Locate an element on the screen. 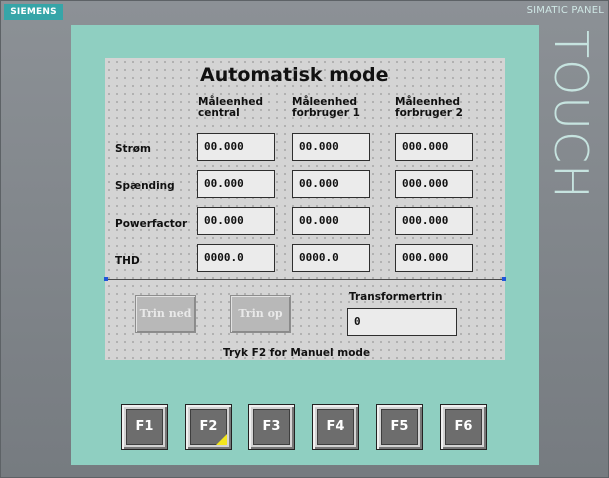  f5-key: F5 is located at coordinates (399, 427).